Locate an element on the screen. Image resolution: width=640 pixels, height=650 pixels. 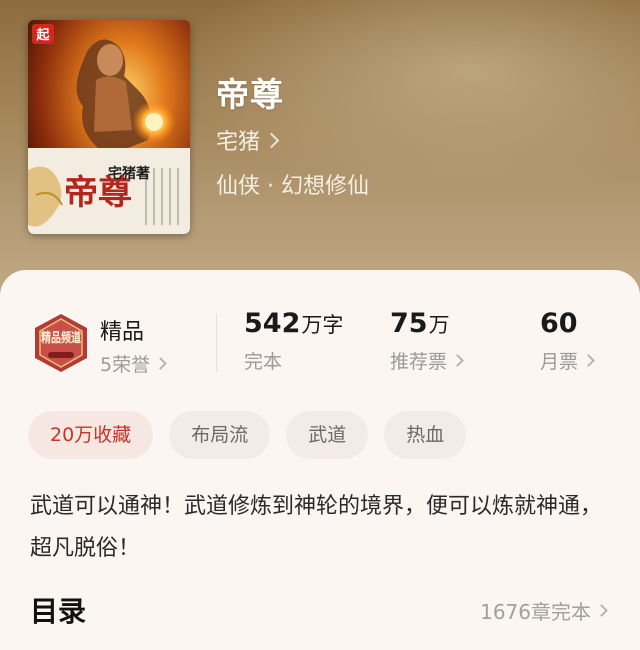
recommend-votes-label: 推荐票 is located at coordinates (419, 362).